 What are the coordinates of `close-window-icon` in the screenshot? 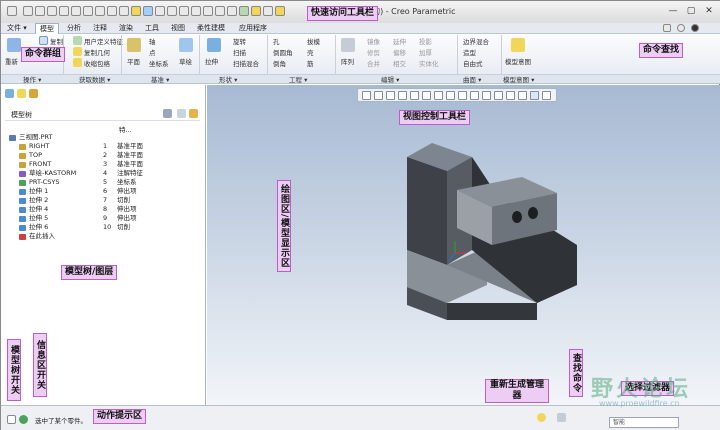 It's located at (112, 11).